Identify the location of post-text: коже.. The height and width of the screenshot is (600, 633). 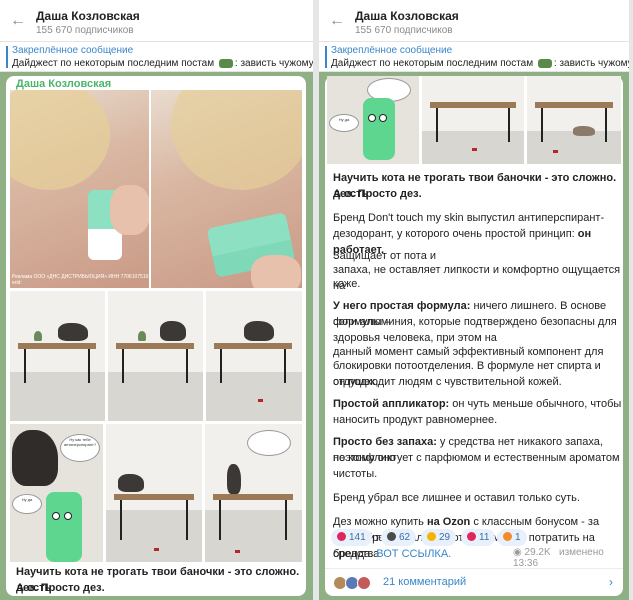
(347, 284).